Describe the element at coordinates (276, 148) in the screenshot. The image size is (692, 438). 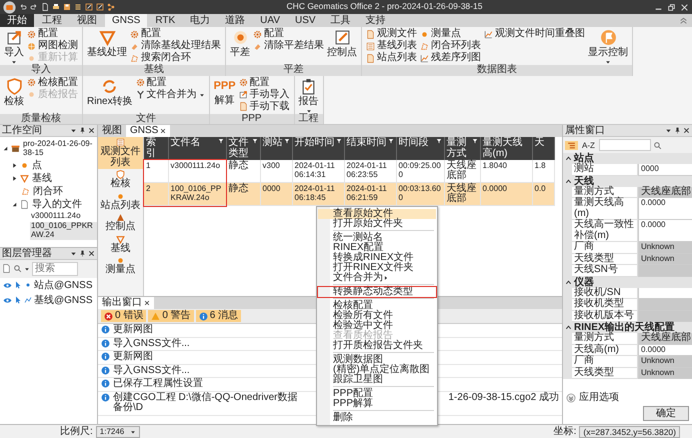
I see `column-header: 测站` at that location.